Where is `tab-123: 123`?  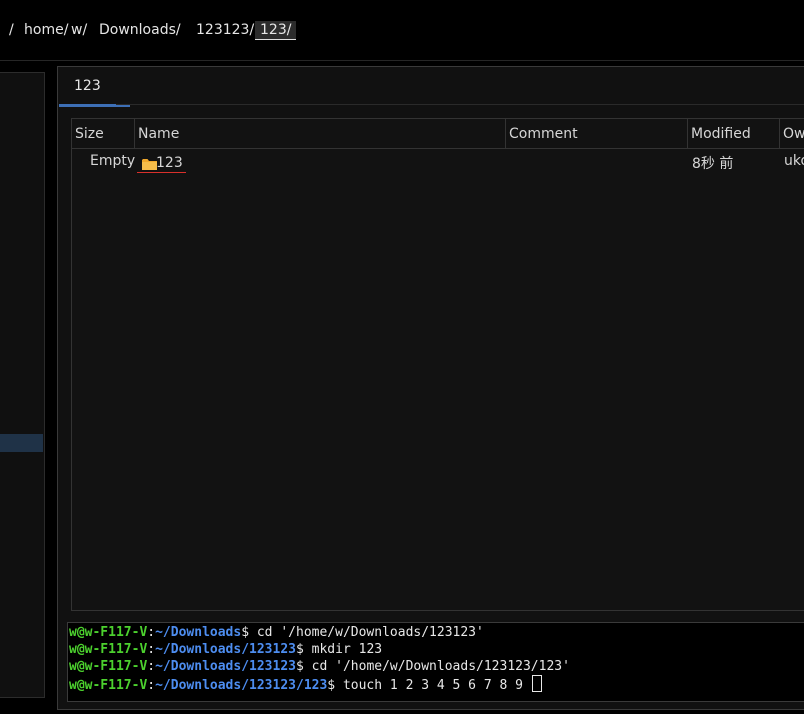 tab-123: 123 is located at coordinates (94, 87).